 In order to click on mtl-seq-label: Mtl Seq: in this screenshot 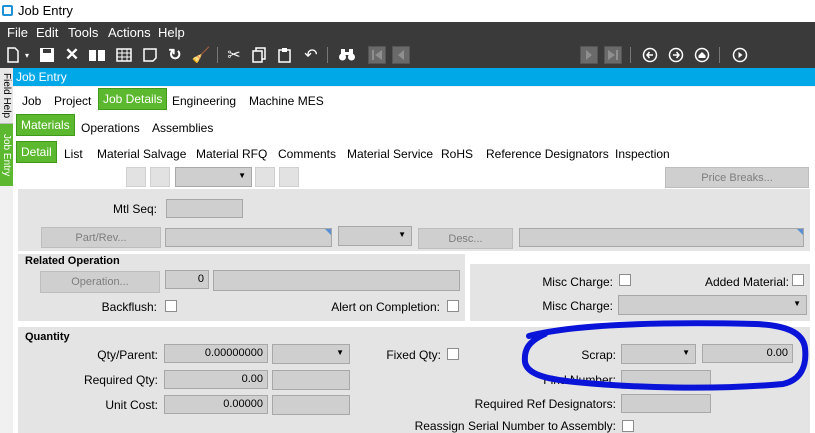, I will do `click(134, 209)`.